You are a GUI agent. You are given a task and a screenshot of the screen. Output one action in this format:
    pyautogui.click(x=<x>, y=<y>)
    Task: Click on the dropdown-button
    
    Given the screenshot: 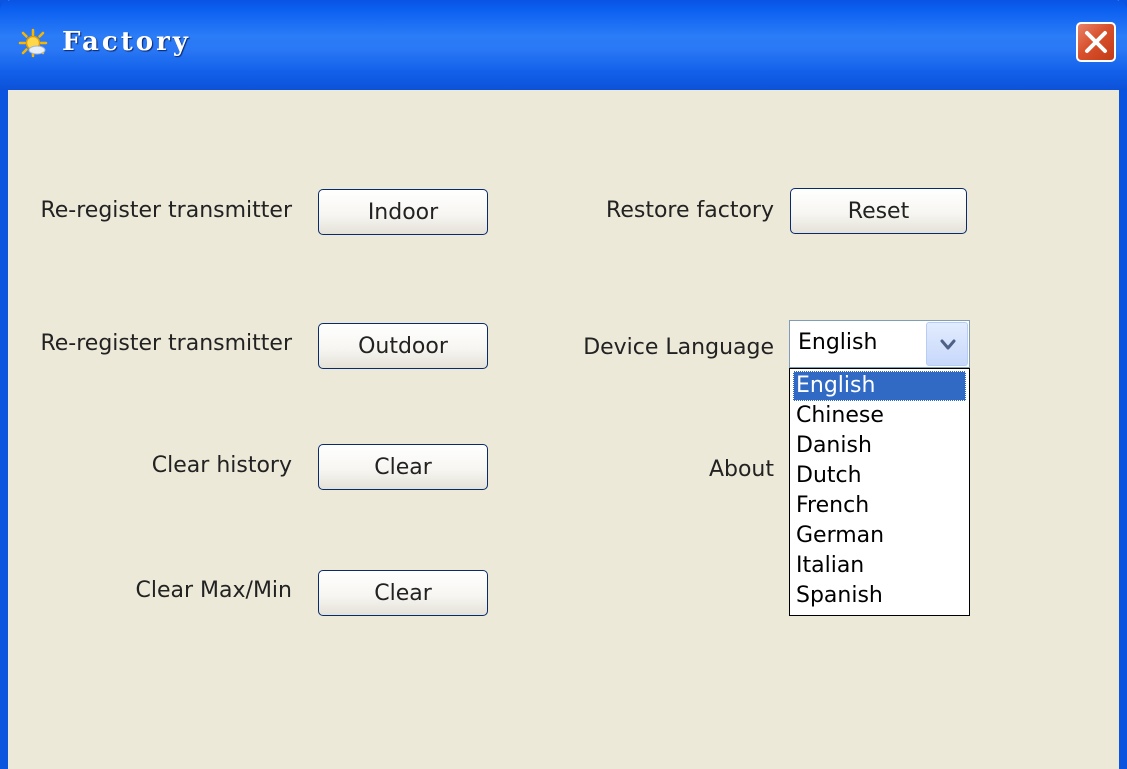 What is the action you would take?
    pyautogui.click(x=947, y=344)
    